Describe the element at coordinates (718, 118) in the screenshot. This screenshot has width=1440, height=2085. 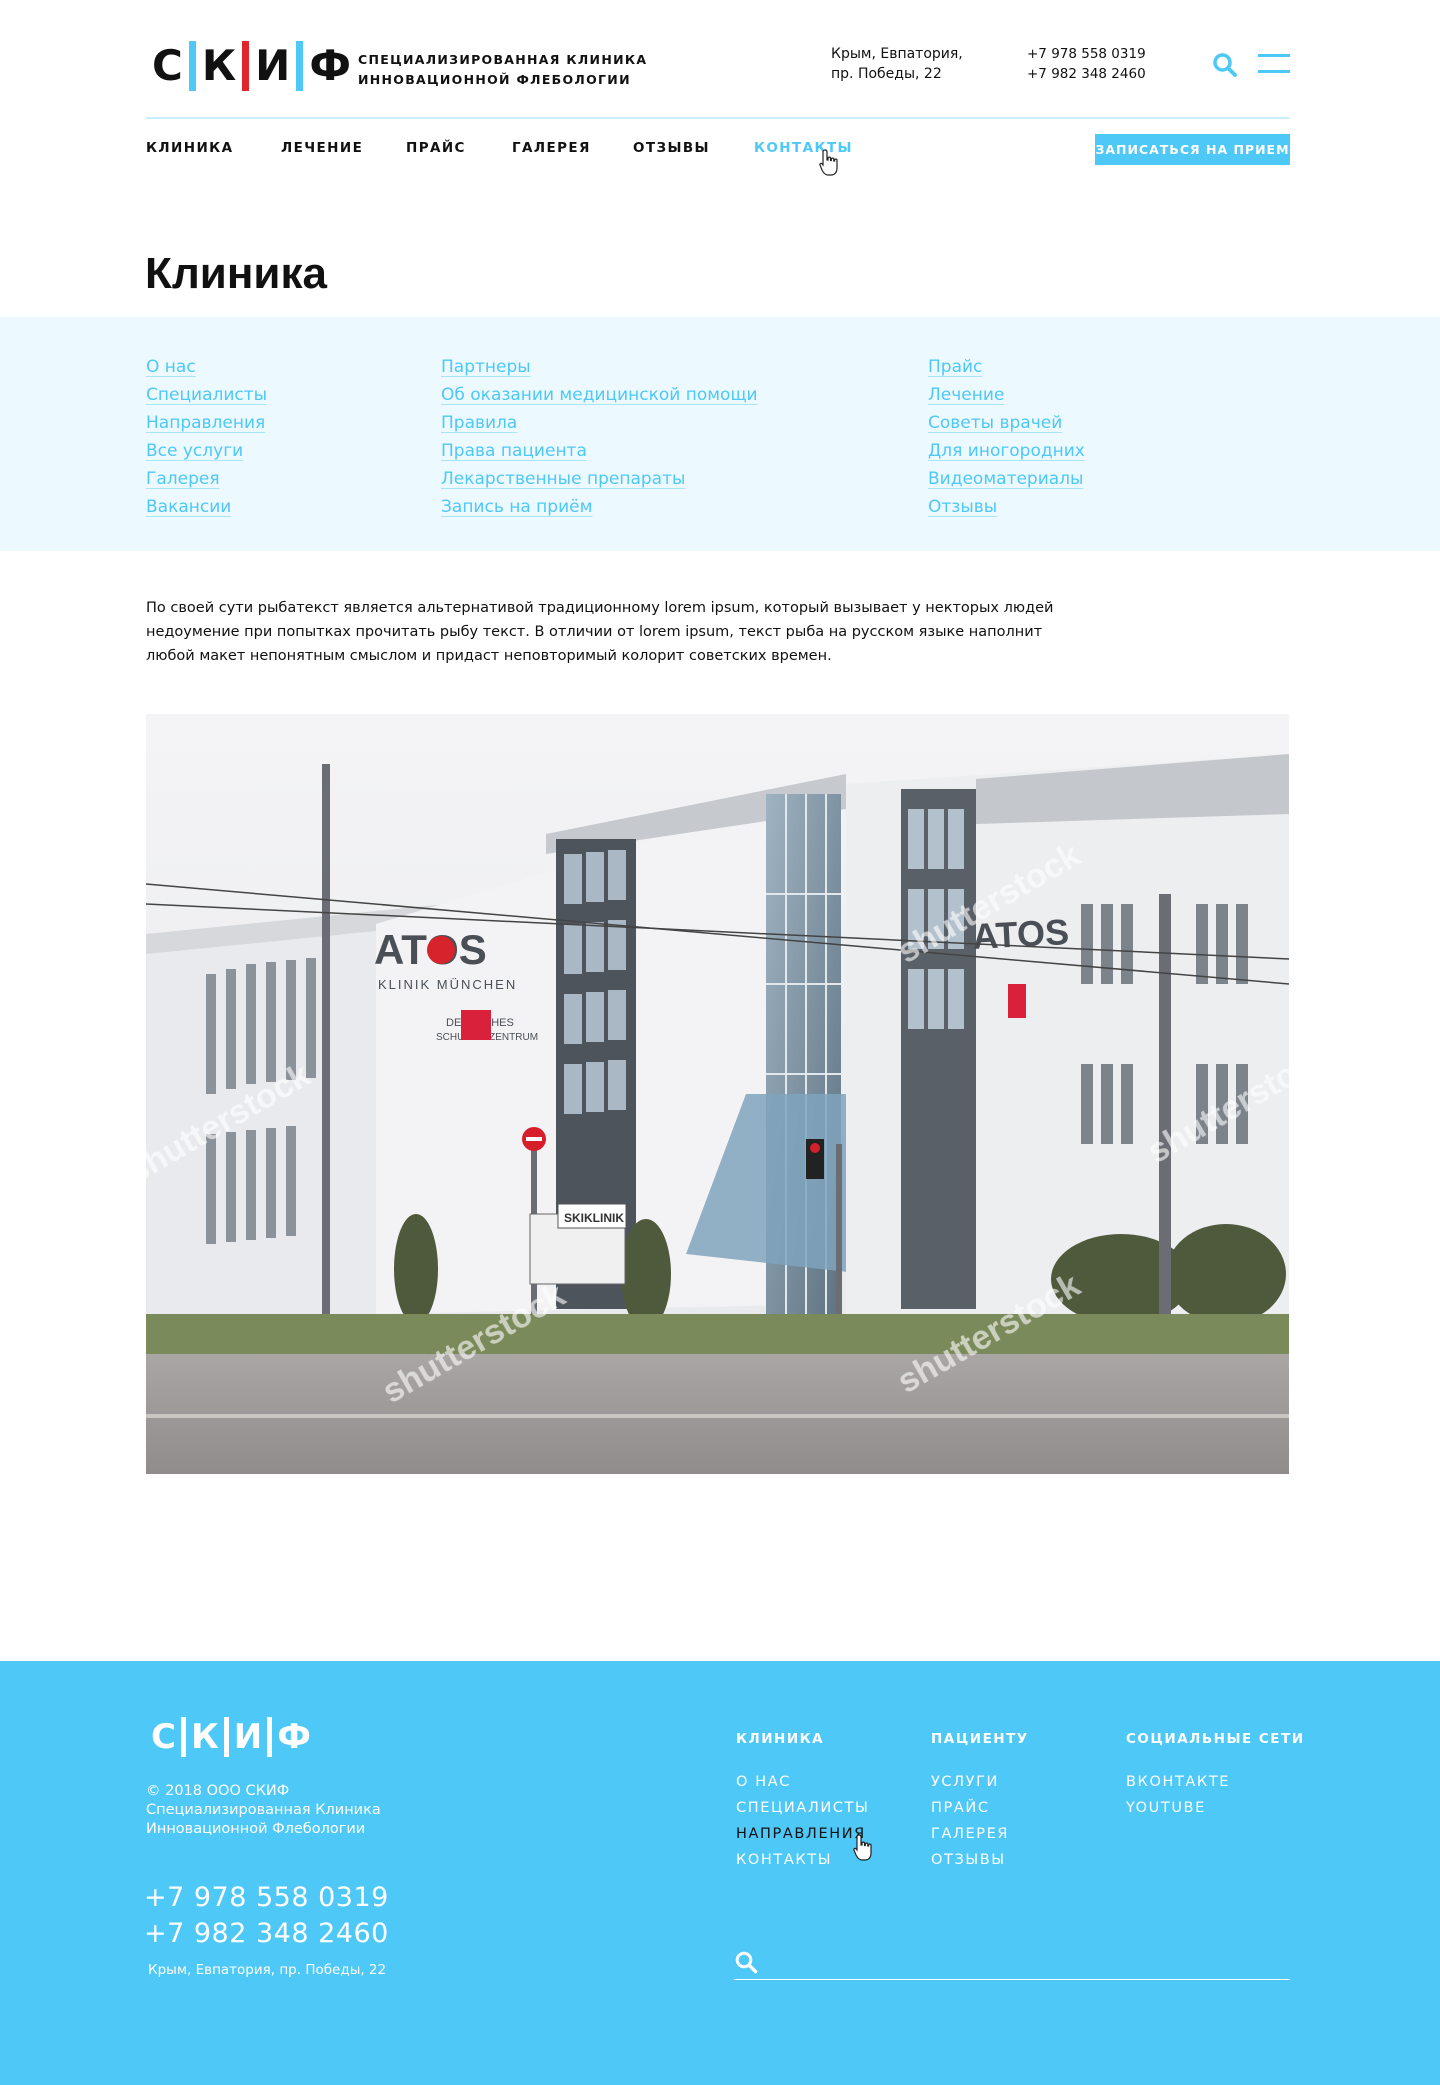
I see `header-divider` at that location.